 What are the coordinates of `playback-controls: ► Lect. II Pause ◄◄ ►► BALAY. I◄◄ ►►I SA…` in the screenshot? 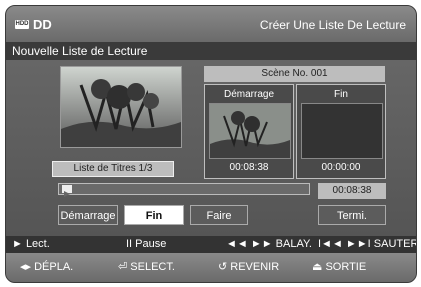 It's located at (211, 244).